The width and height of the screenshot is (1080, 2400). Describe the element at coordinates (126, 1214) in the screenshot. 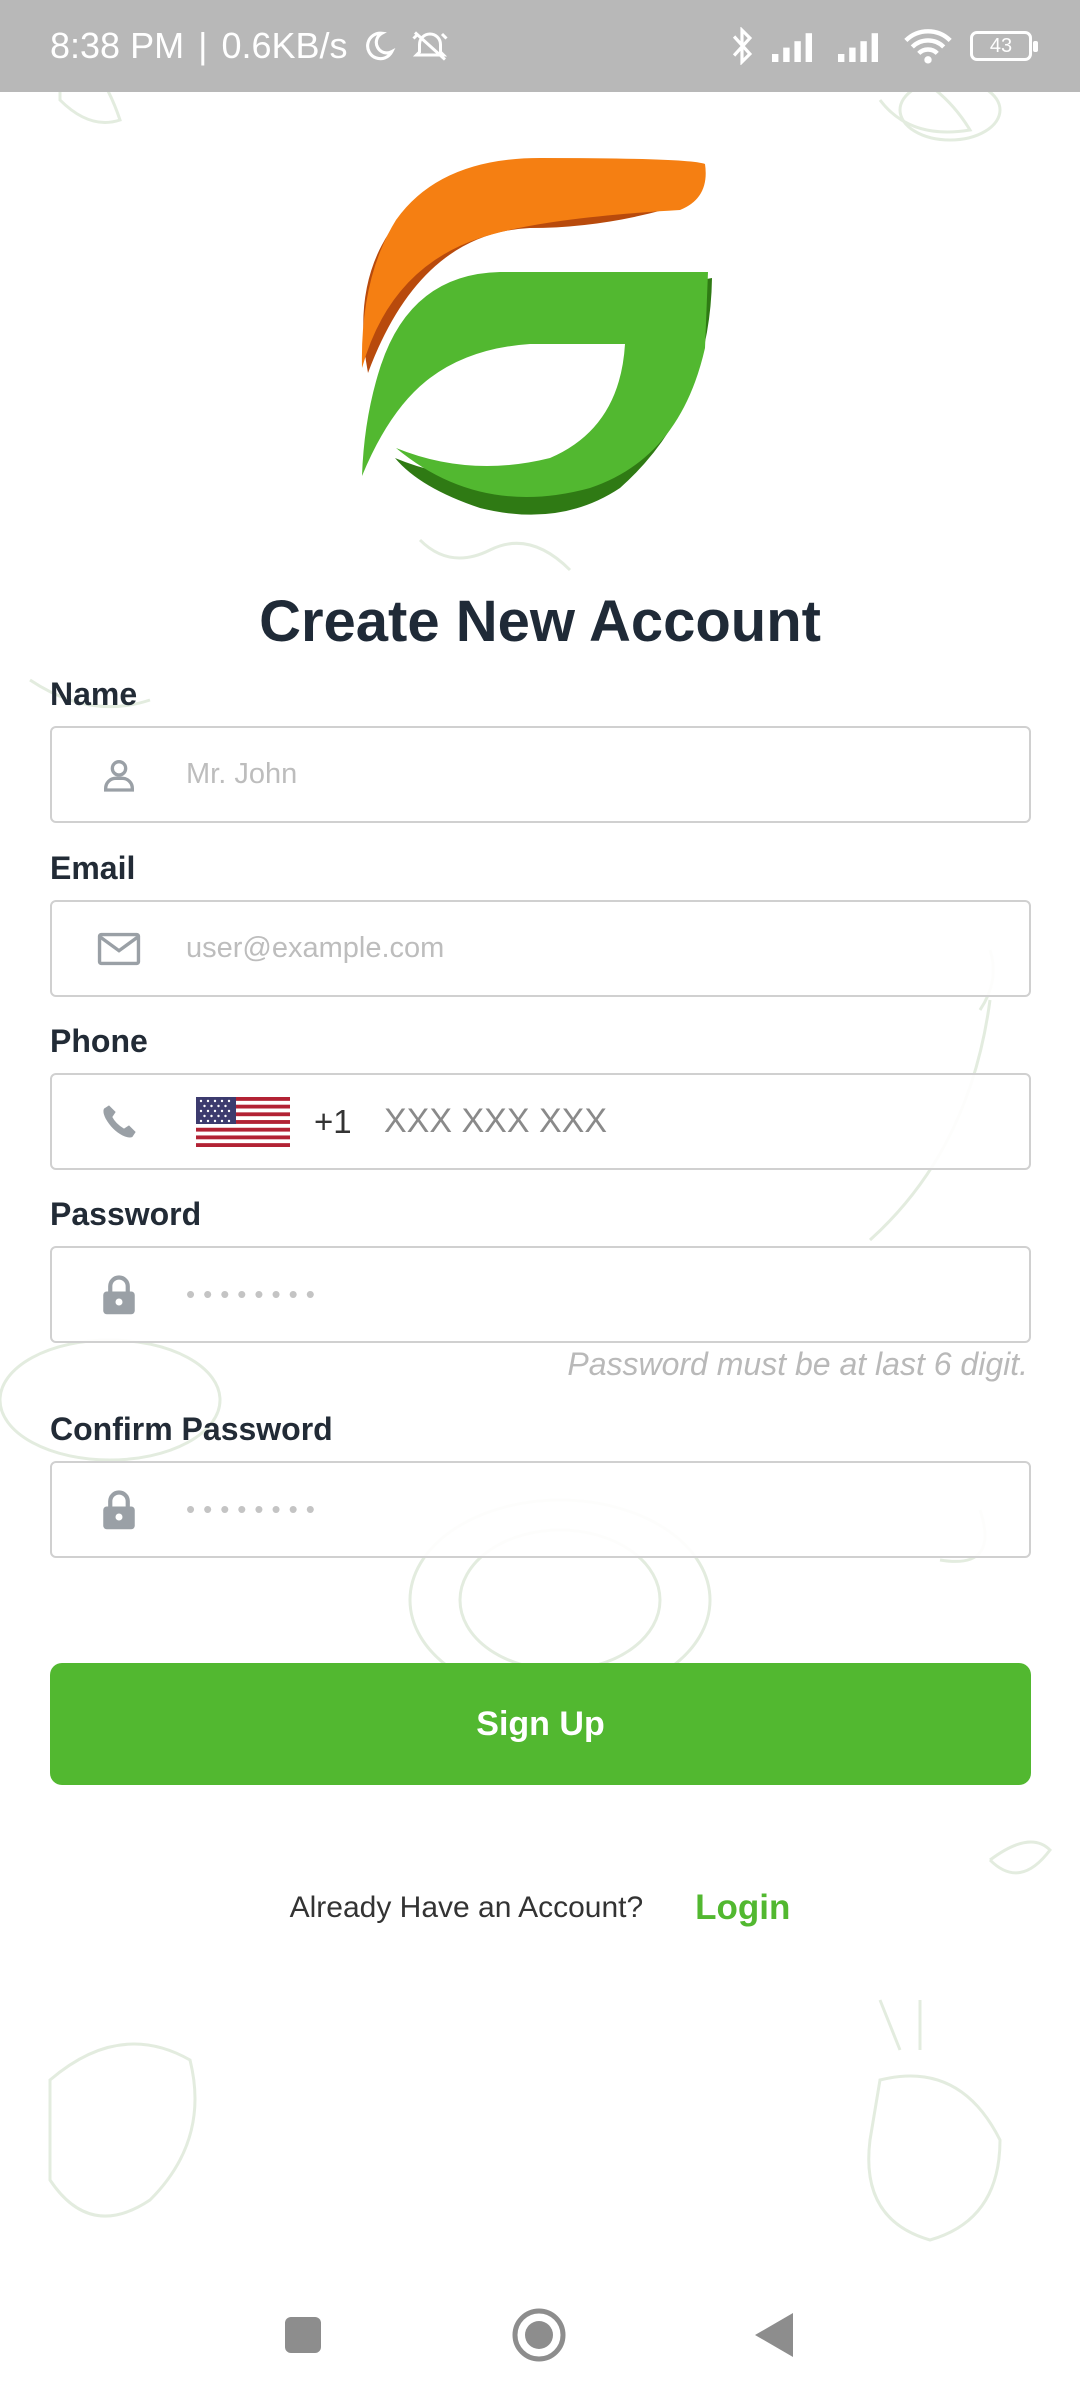

I see `password-label: Password` at that location.